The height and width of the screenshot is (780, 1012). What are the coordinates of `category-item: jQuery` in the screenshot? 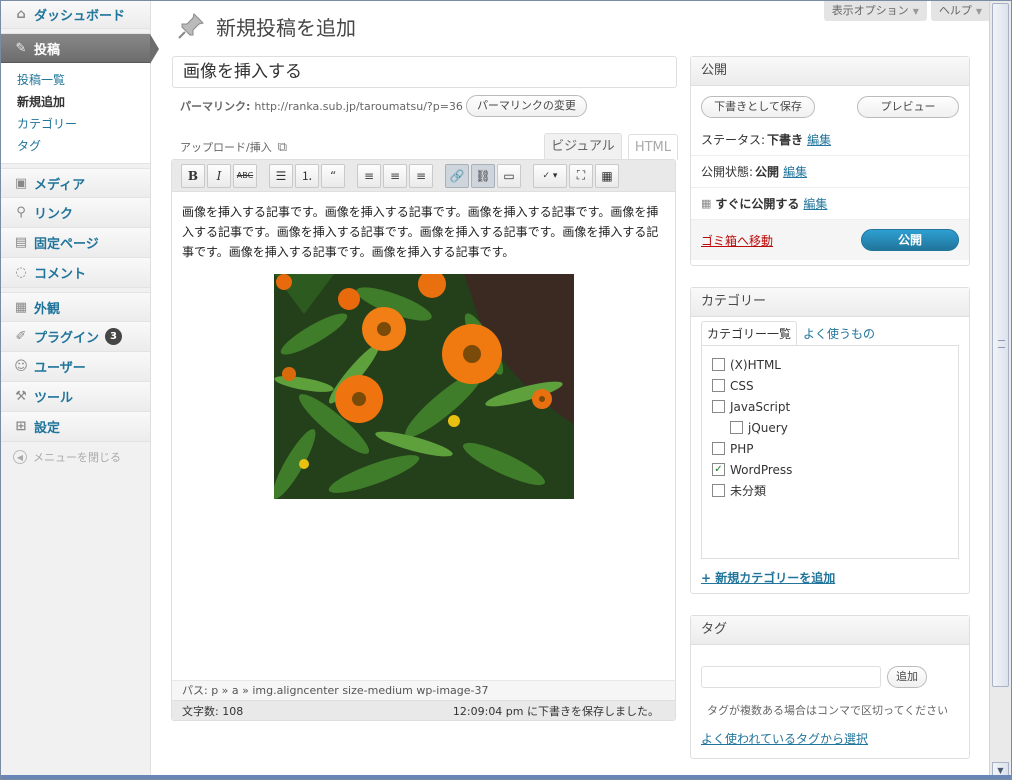 It's located at (835, 427).